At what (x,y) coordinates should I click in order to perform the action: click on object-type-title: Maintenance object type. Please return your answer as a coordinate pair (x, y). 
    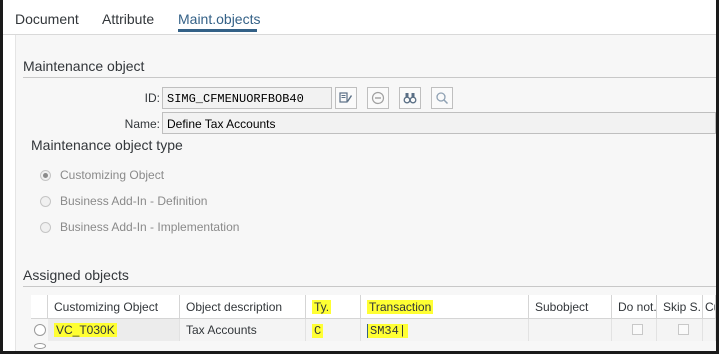
    Looking at the image, I should click on (107, 145).